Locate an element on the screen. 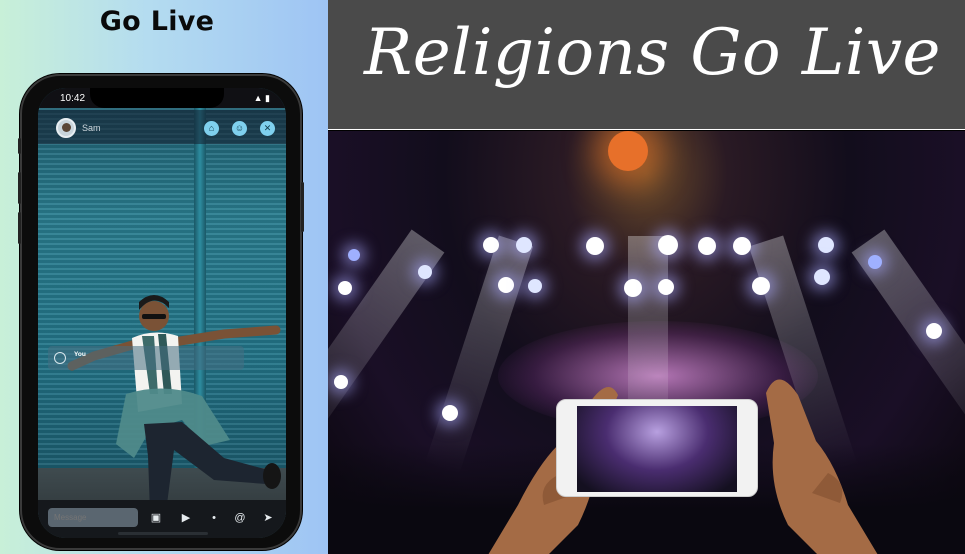 Image resolution: width=965 pixels, height=554 pixels. dancing-man-image is located at coordinates (174, 410).